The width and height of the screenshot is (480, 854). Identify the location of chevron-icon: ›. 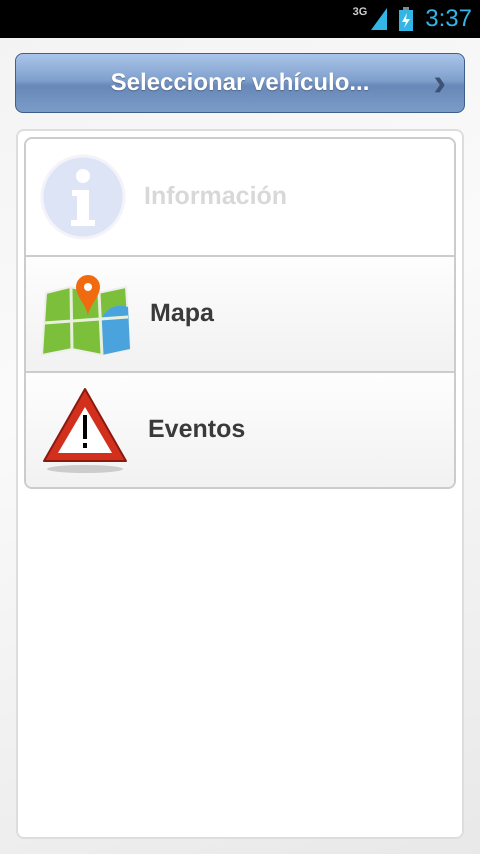
(439, 83).